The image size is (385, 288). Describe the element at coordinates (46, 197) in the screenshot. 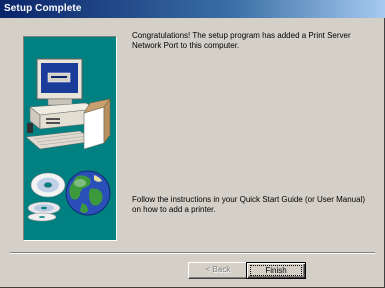

I see `cd-discs-icon` at that location.